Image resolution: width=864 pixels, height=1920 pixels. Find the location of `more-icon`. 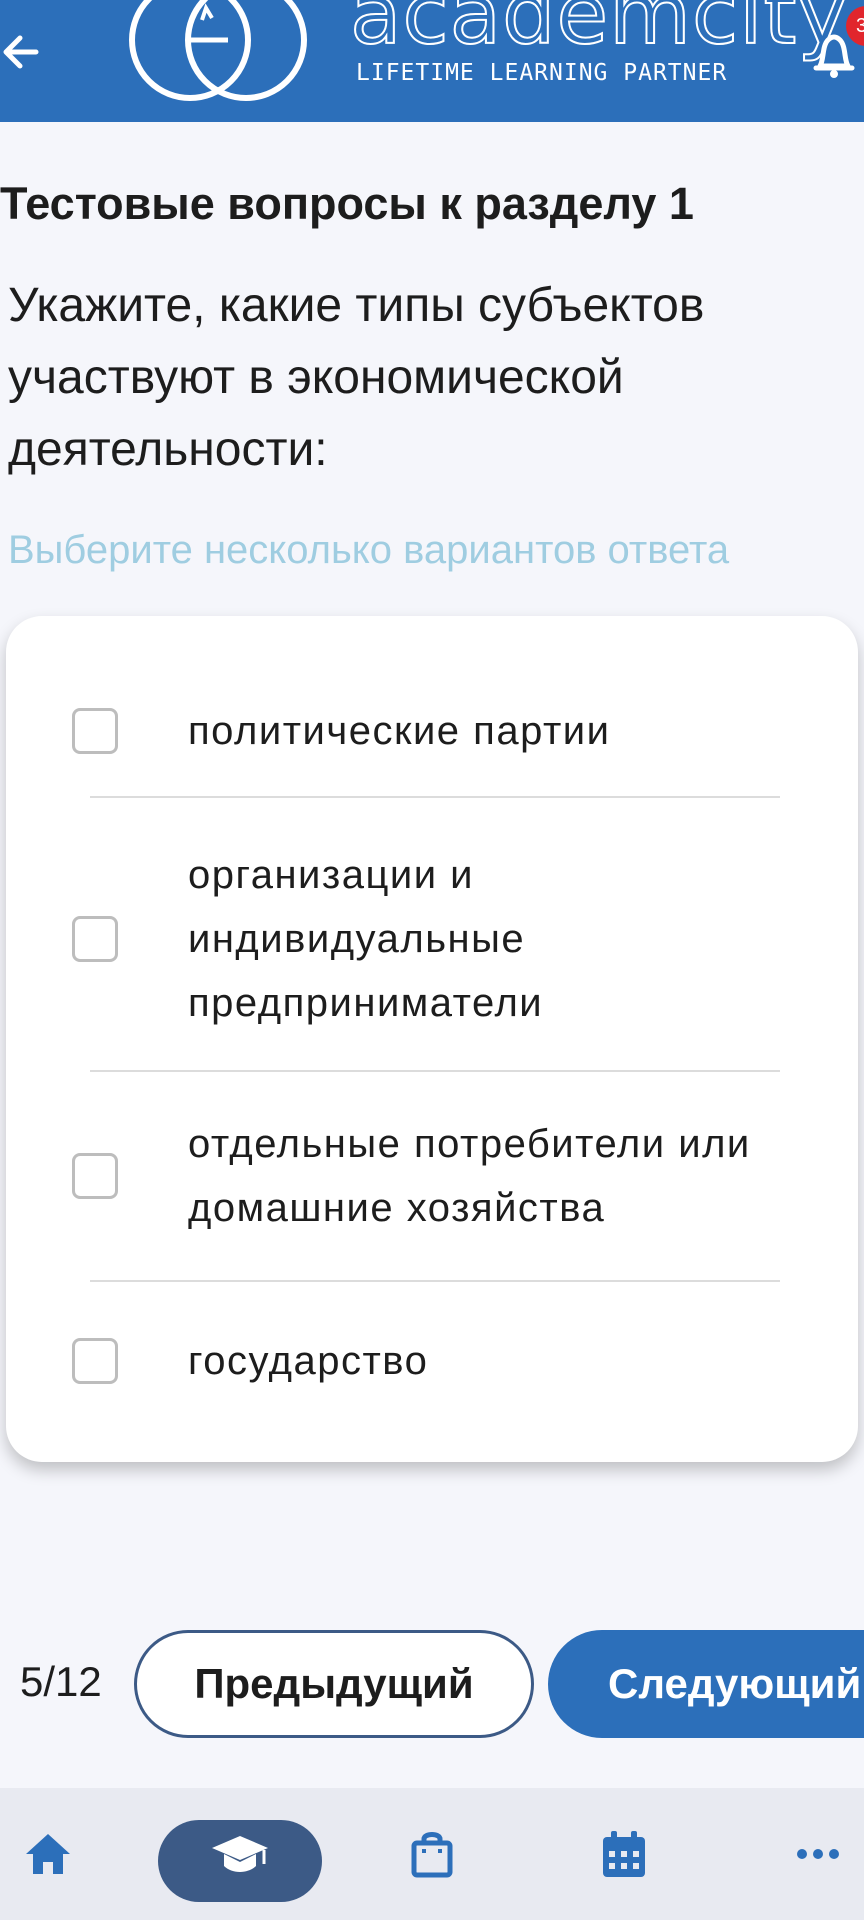

more-icon is located at coordinates (818, 1854).